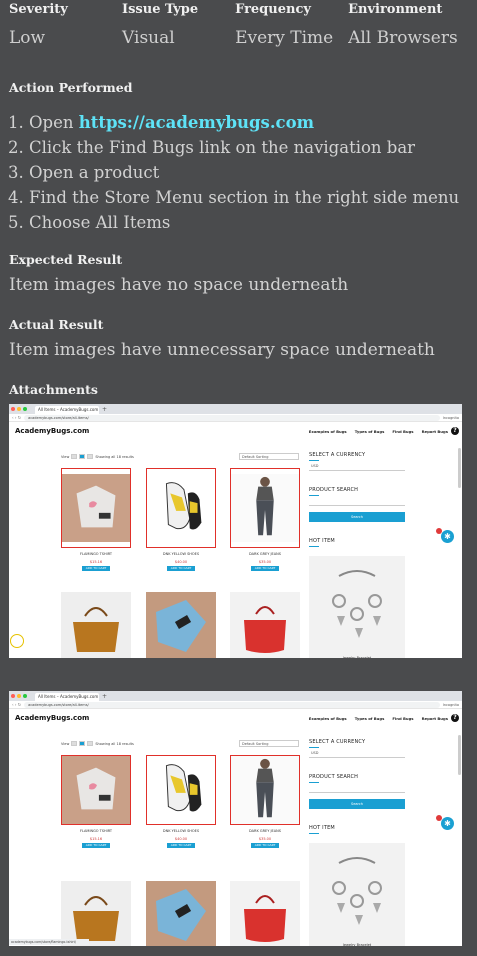 This screenshot has width=477, height=956. Describe the element at coordinates (49, 942) in the screenshot. I see `status-bar: academybugs.com/store/flamingo-tshirt/` at that location.